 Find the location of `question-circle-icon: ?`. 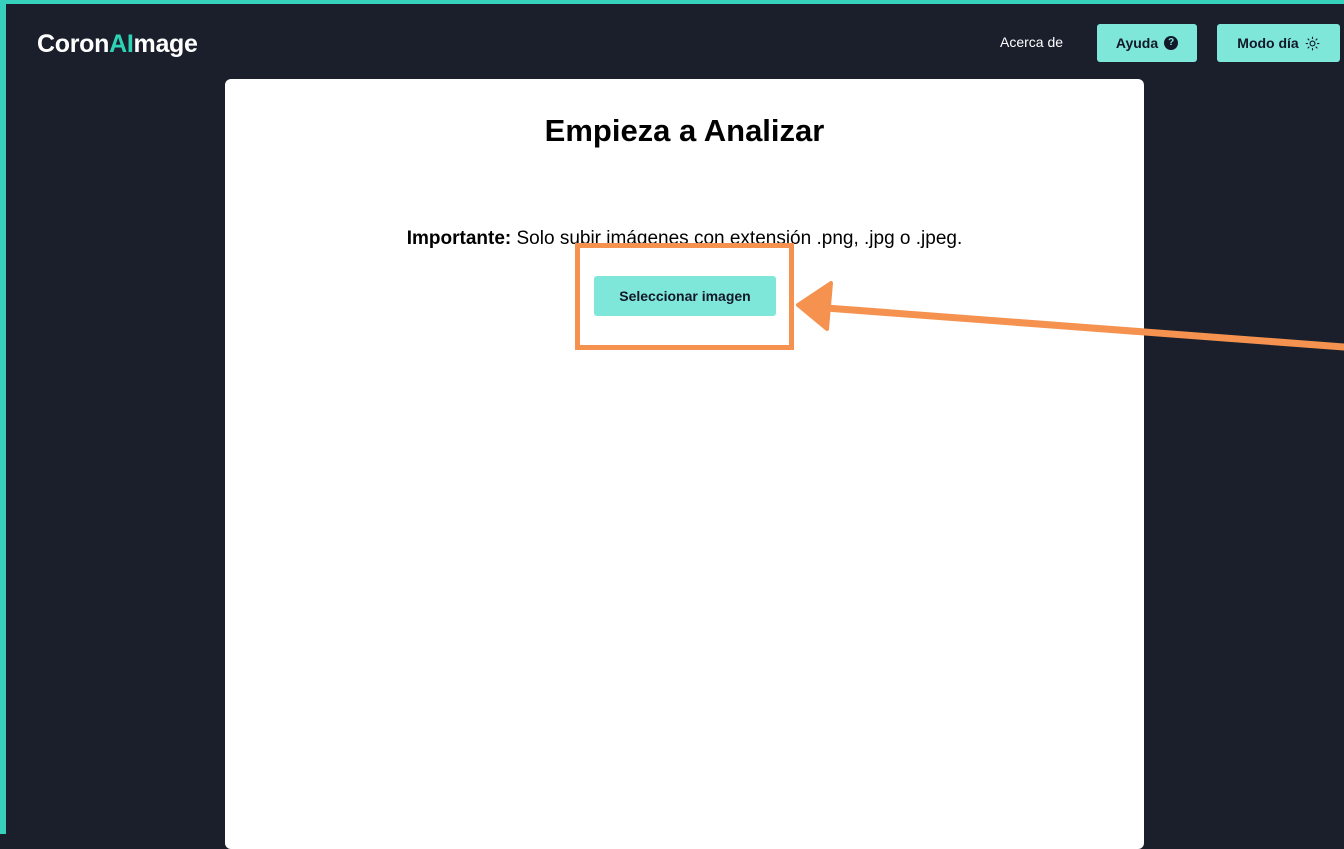

question-circle-icon: ? is located at coordinates (1171, 43).